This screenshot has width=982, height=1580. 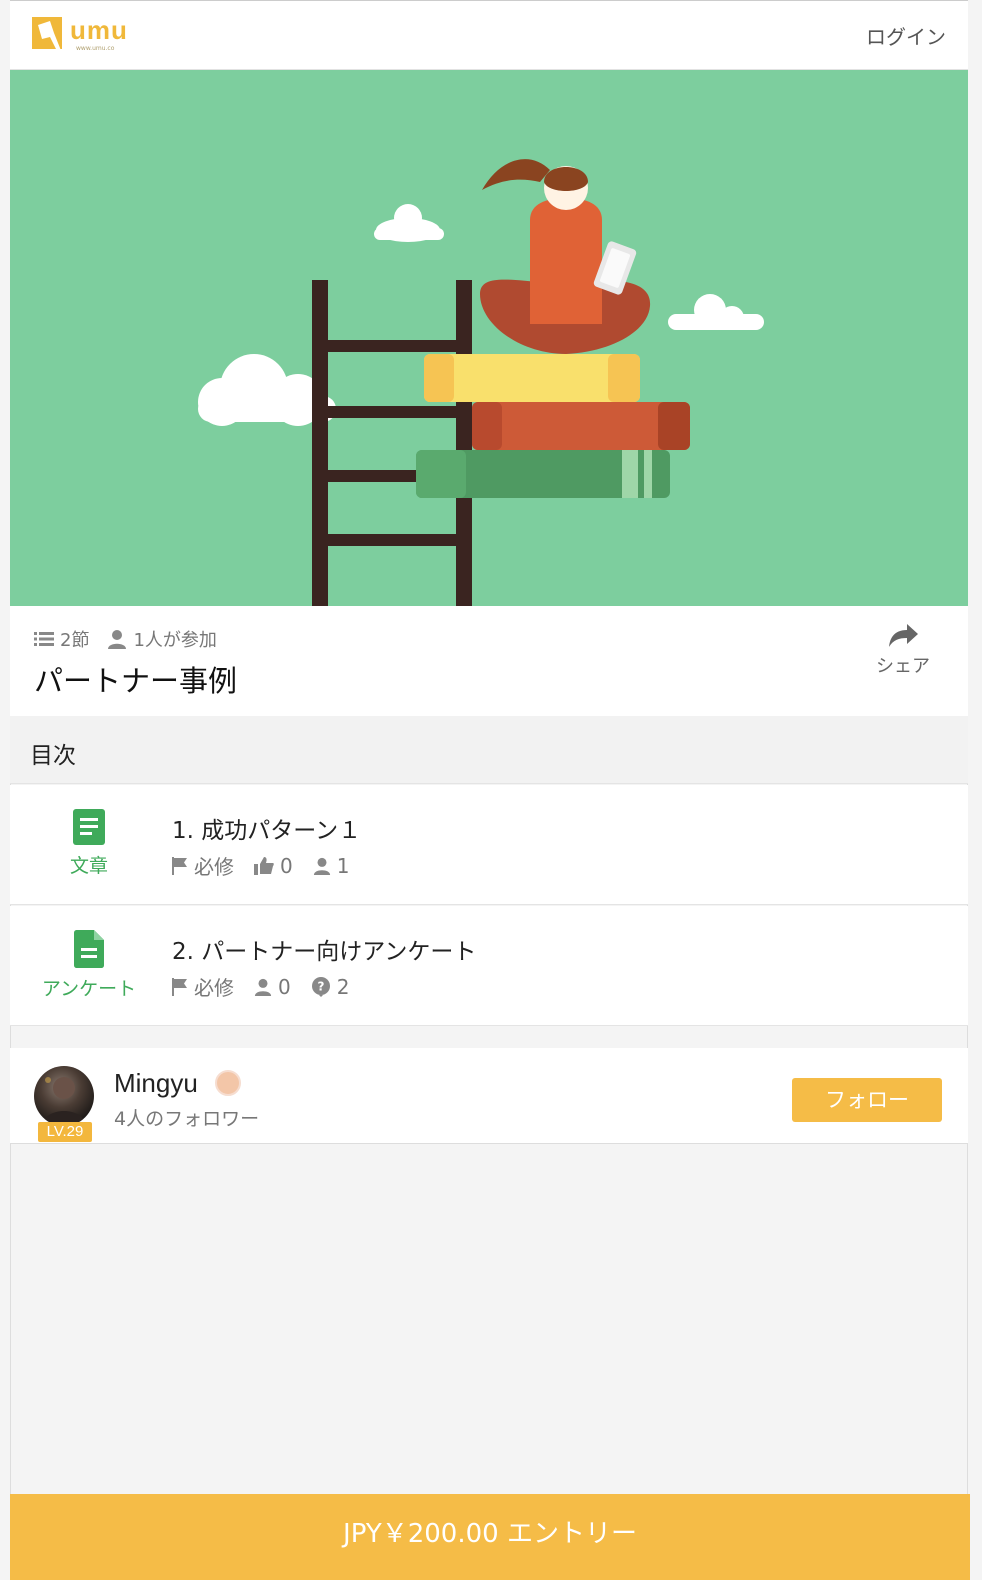 I want to click on toc-item-article: 文章 1. 成功パターン１ 必修 0 1, so click(x=489, y=845).